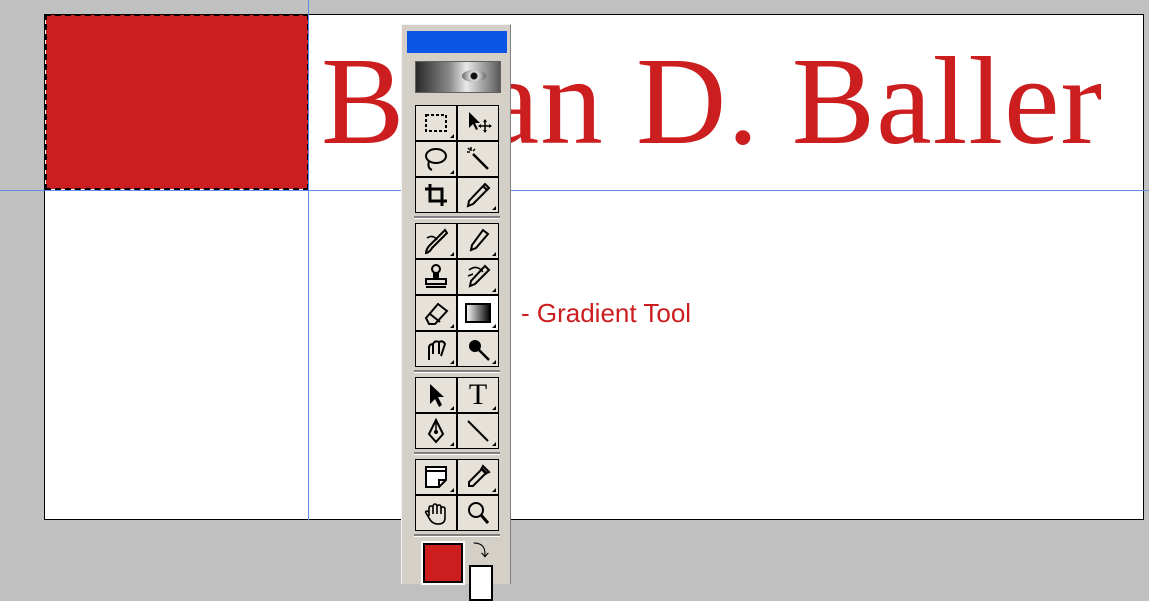 The height and width of the screenshot is (601, 1149). I want to click on crop-tool-button, so click(436, 195).